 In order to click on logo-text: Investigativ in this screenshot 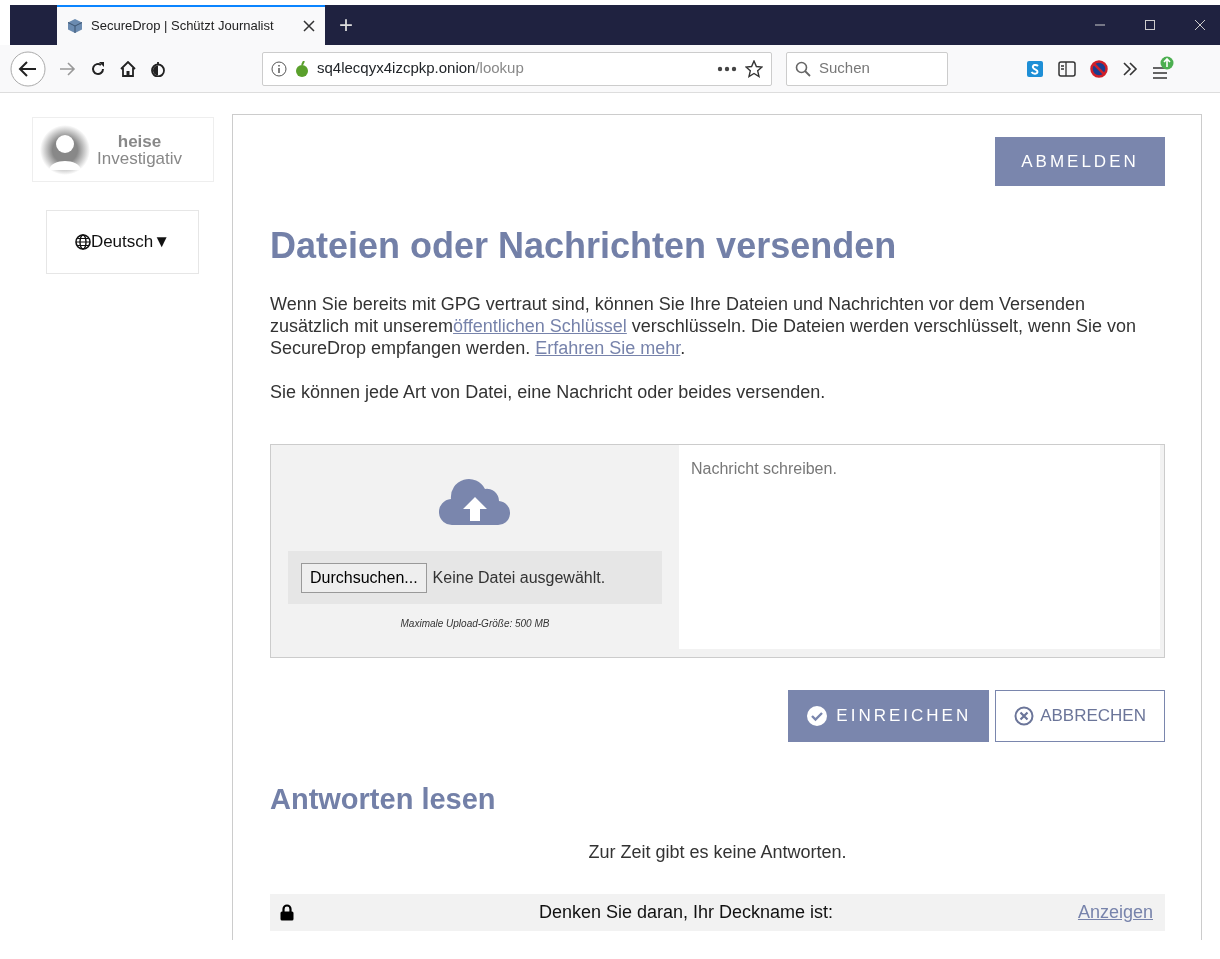, I will do `click(140, 158)`.